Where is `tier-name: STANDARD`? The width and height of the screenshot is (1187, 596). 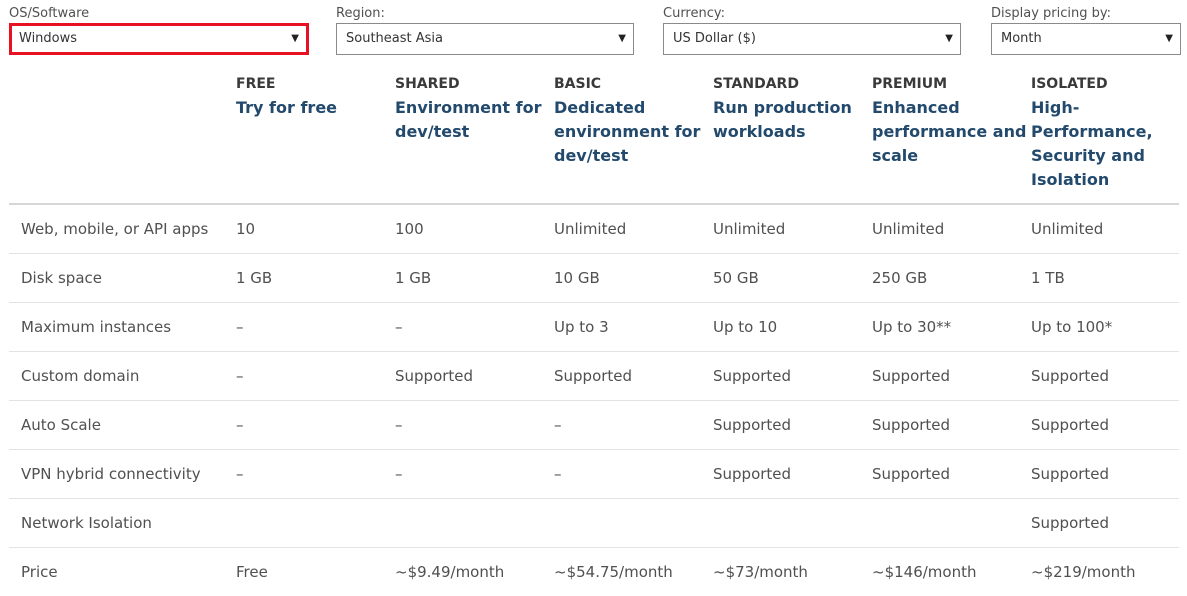
tier-name: STANDARD is located at coordinates (792, 84).